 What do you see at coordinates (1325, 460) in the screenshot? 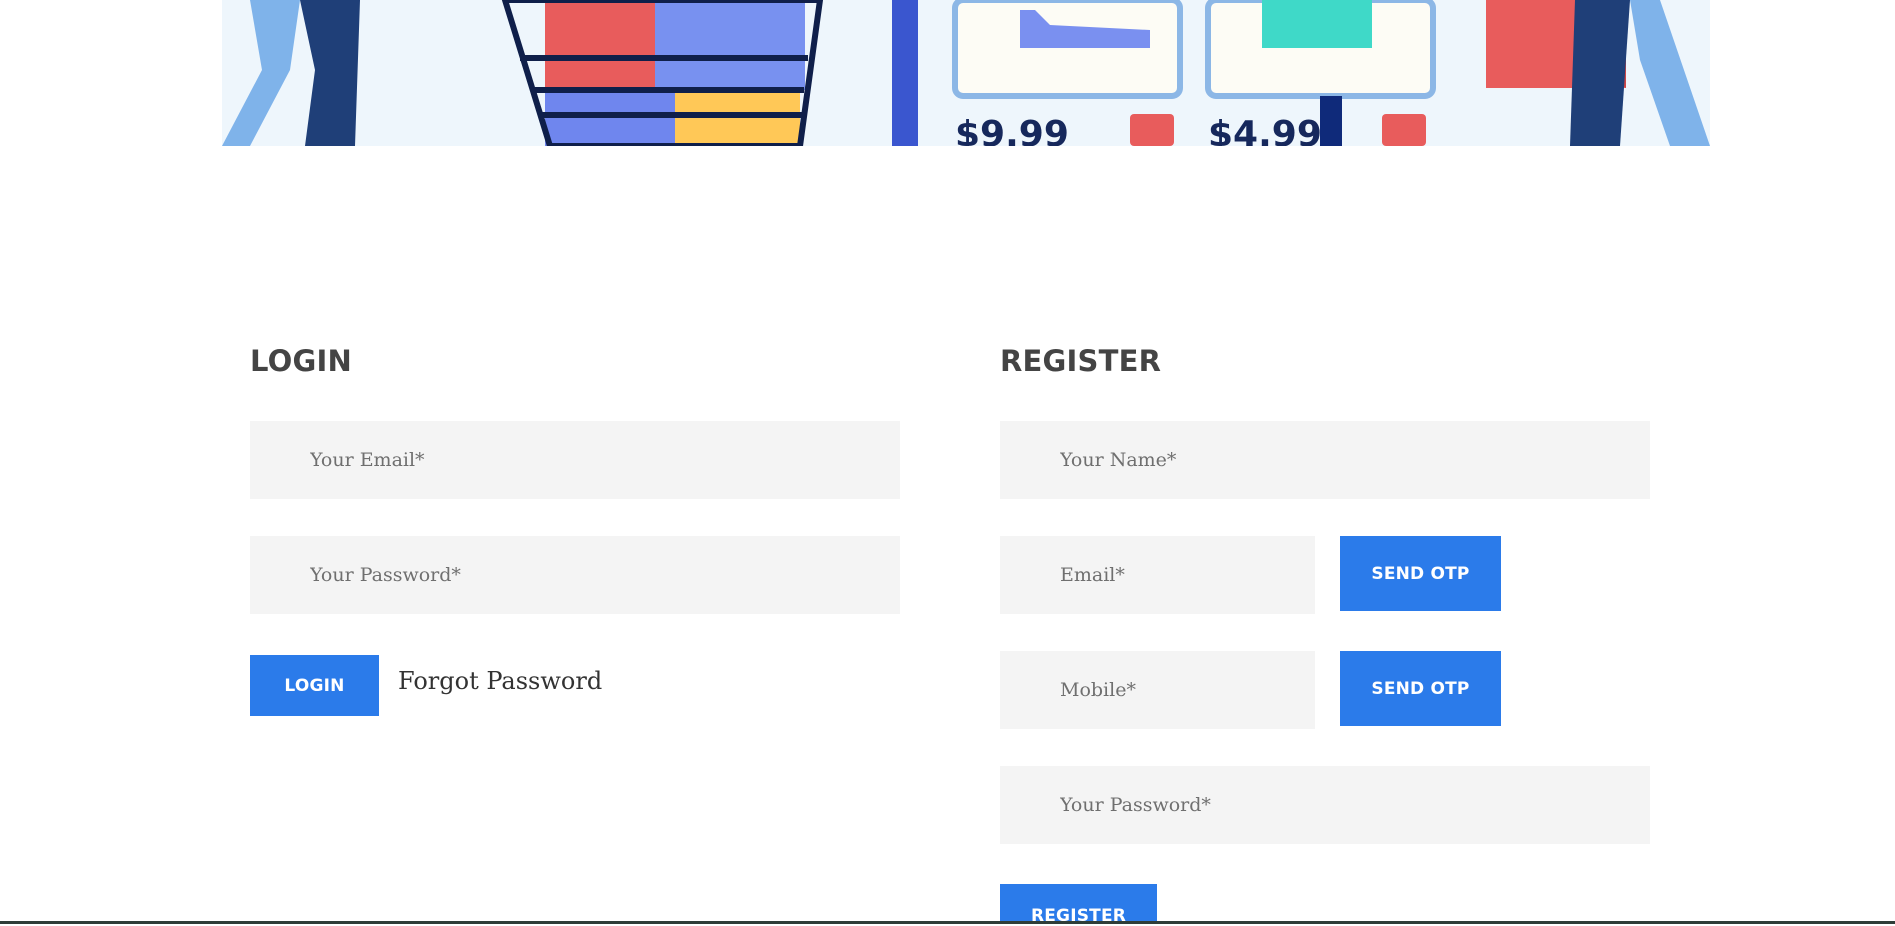
I see `register-name-field` at bounding box center [1325, 460].